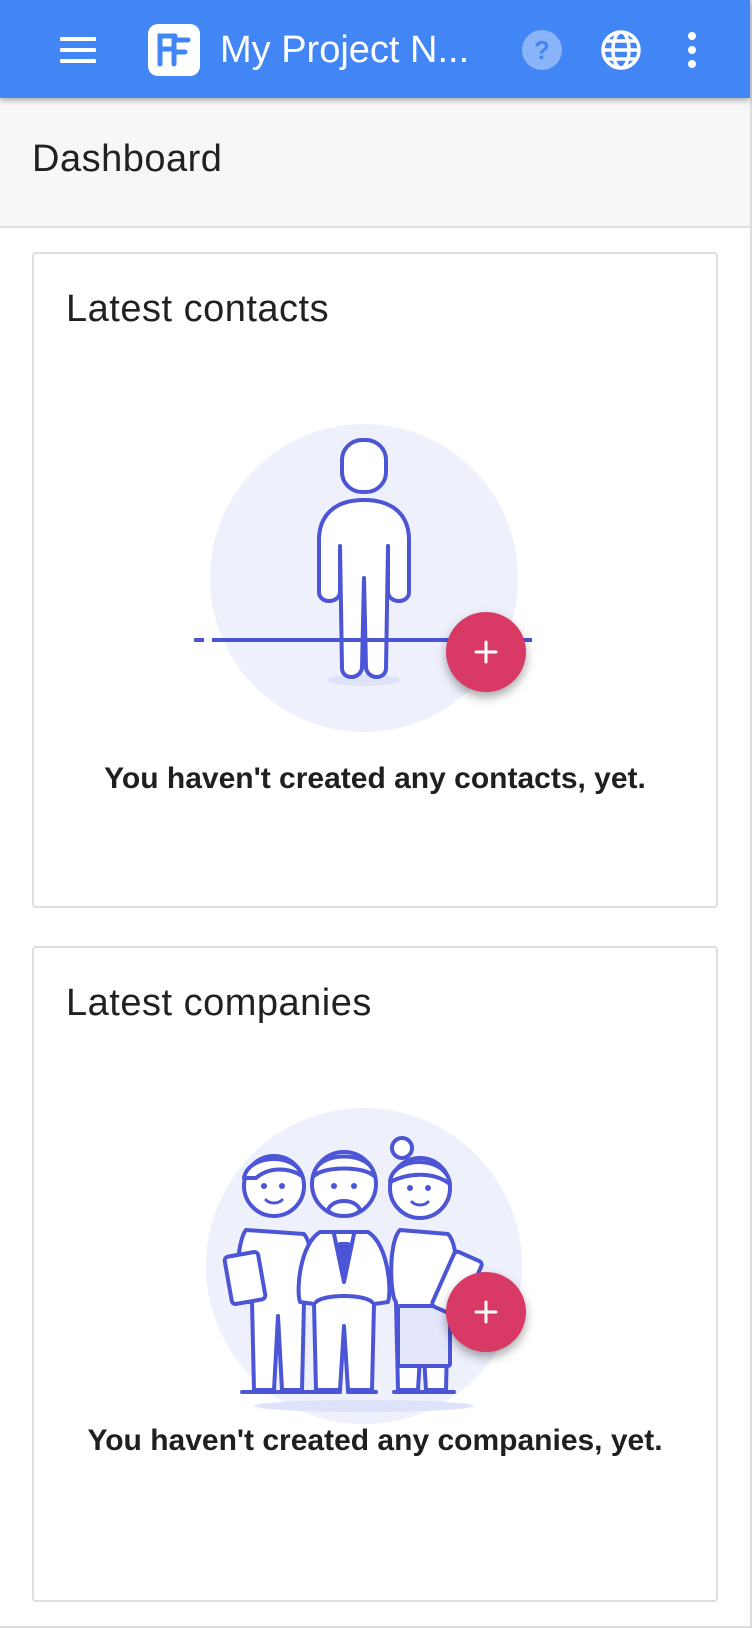 The width and height of the screenshot is (752, 1628). What do you see at coordinates (375, 778) in the screenshot?
I see `empty-contacts-message: You haven't created any contacts, yet.` at bounding box center [375, 778].